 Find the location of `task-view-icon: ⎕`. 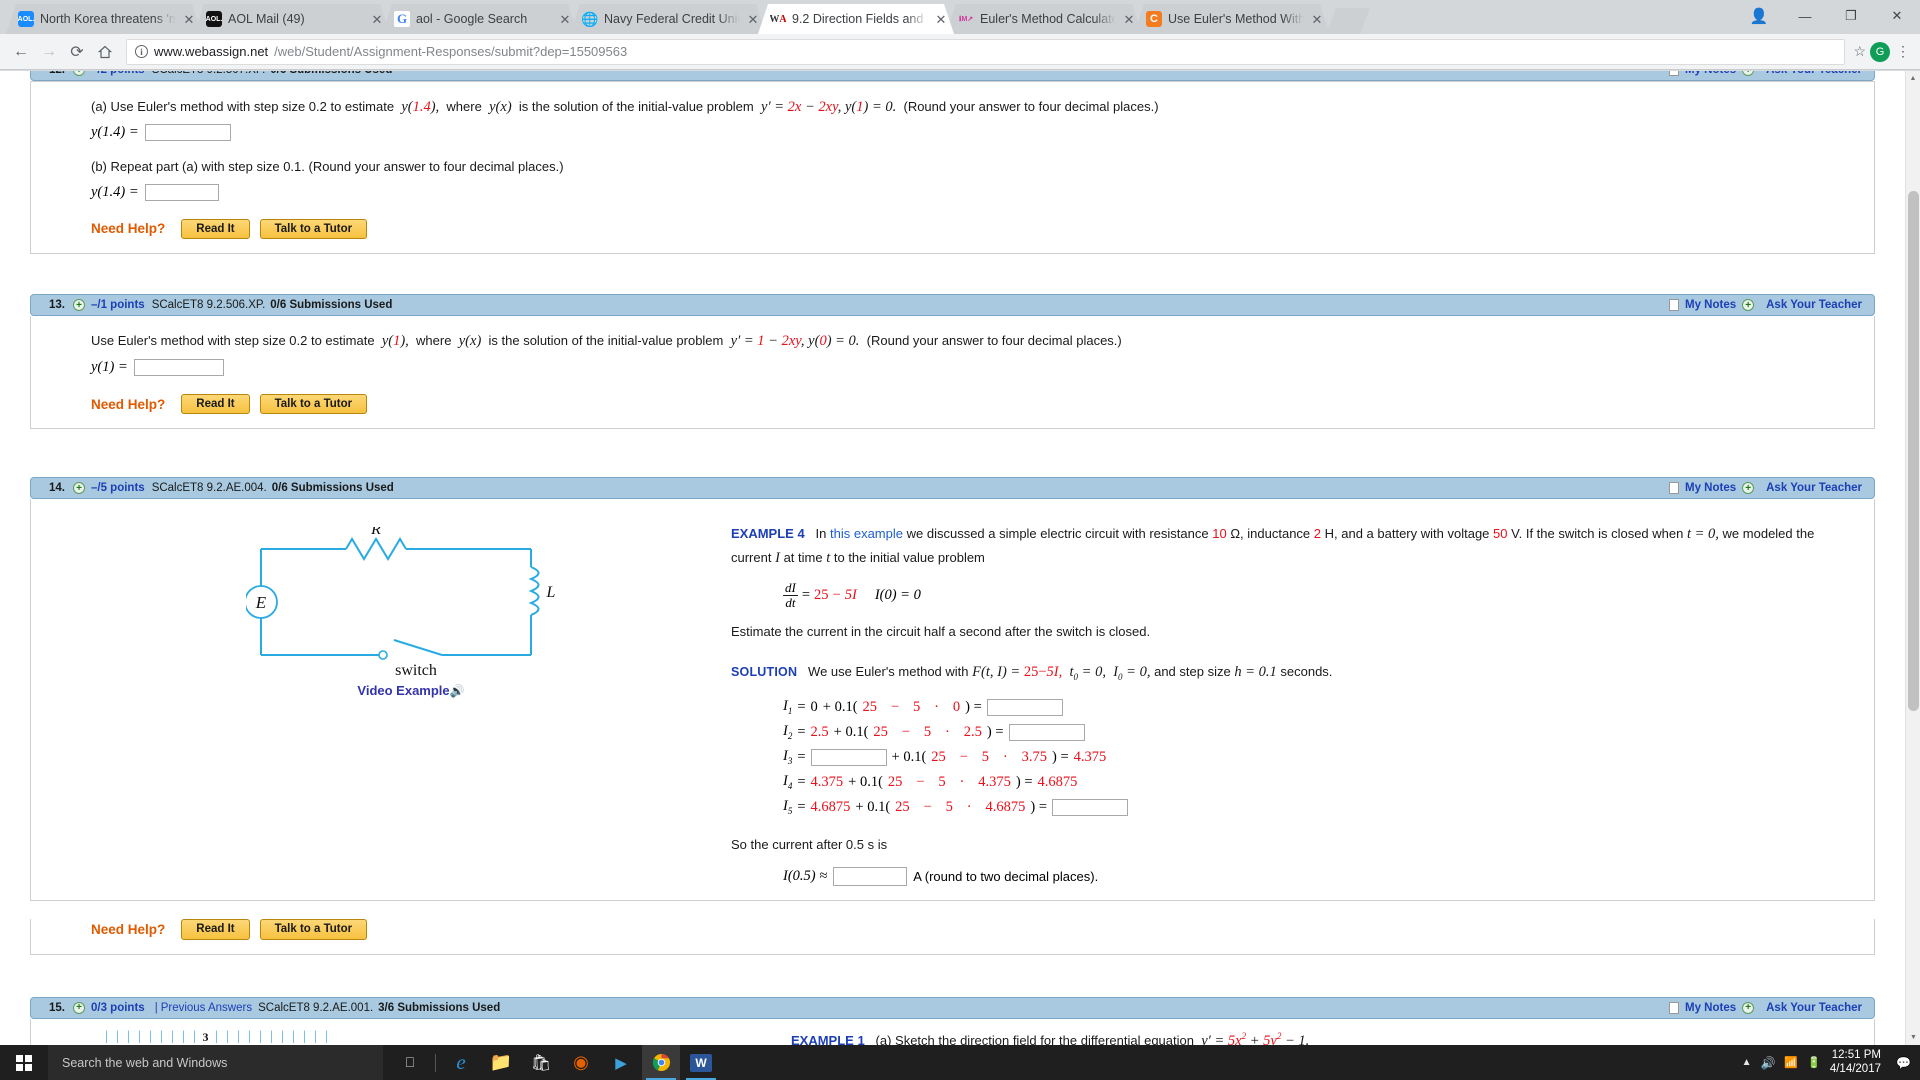

task-view-icon: ⎕ is located at coordinates (410, 1062).